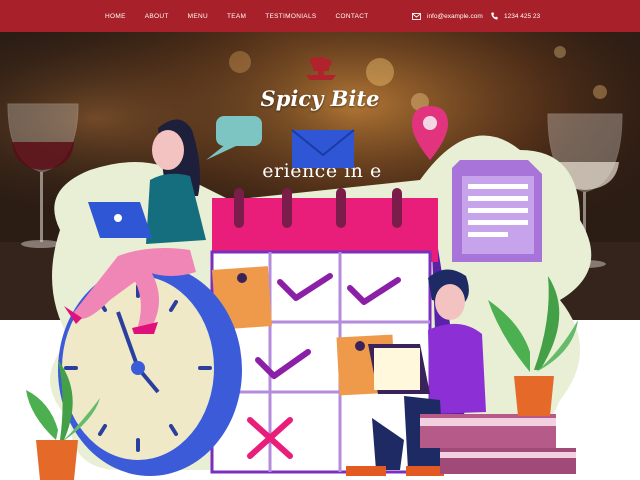 This screenshot has width=640, height=480. I want to click on nav-testimonials-link: TESTIMONIALS, so click(290, 16).